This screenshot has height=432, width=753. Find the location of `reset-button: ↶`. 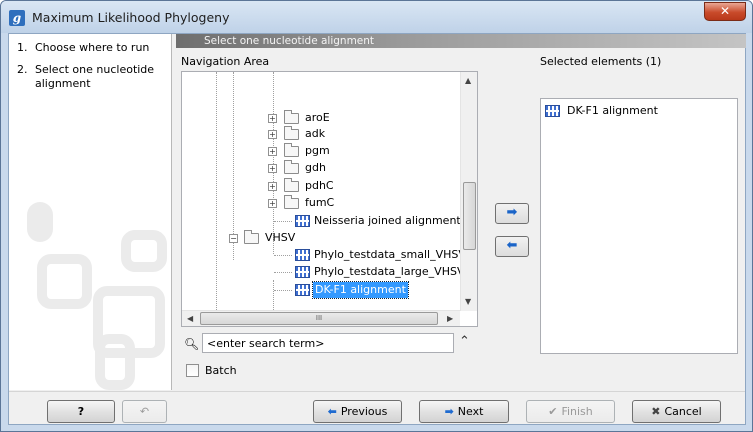

reset-button: ↶ is located at coordinates (144, 411).